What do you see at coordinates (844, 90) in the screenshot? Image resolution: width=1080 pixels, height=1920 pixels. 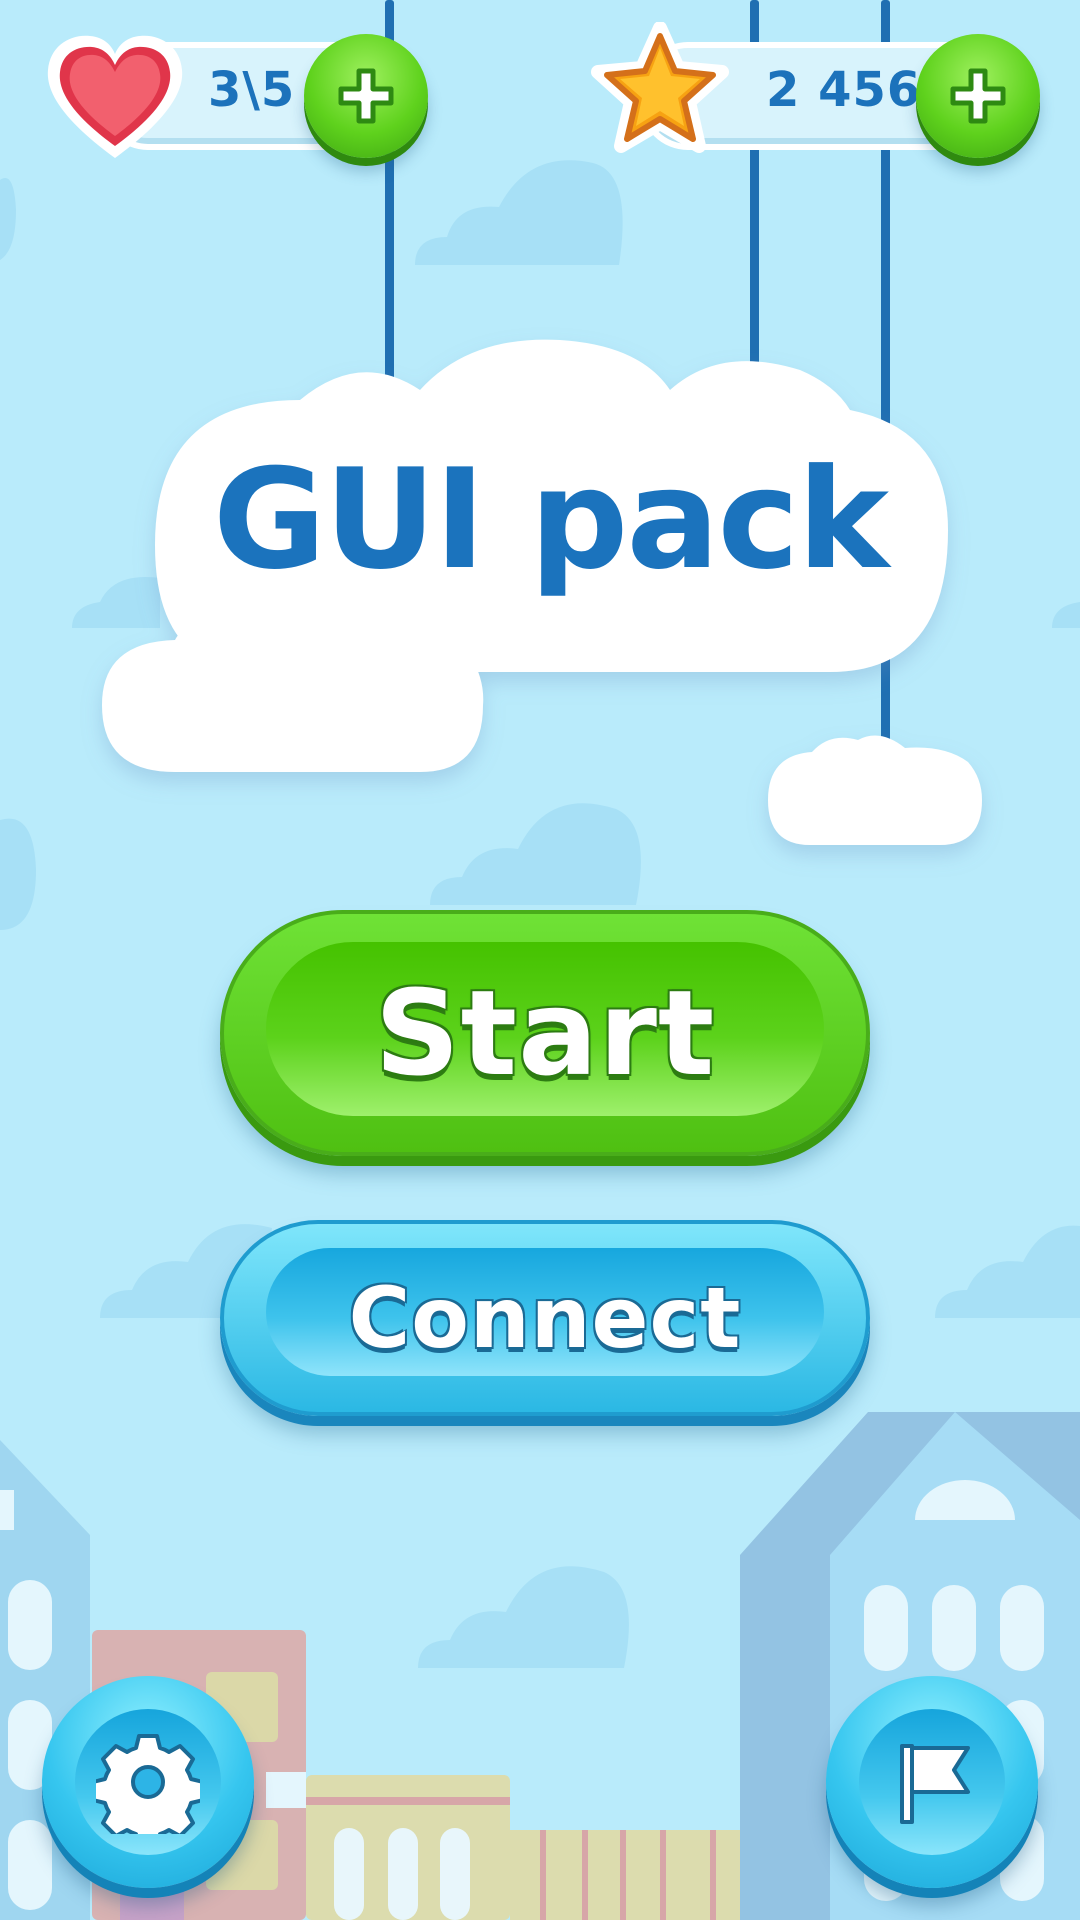 I see `stars-value: 2 456` at bounding box center [844, 90].